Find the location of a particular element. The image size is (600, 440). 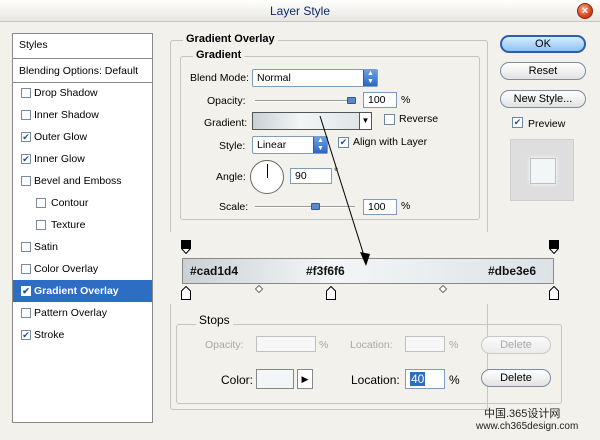

blend-mode-select: Normal ▲ ▼ is located at coordinates (315, 78).